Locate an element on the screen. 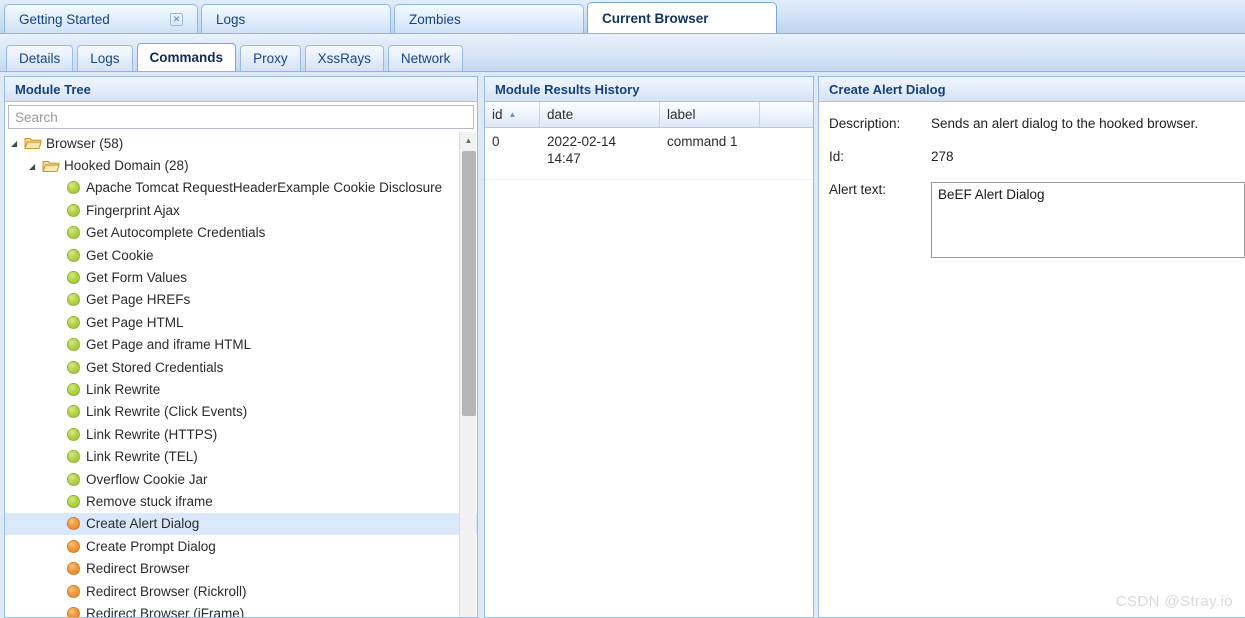 Image resolution: width=1245 pixels, height=618 pixels. tree-item-redirect-browser-iframe: Redirect Browser (iFrame) is located at coordinates (241, 609).